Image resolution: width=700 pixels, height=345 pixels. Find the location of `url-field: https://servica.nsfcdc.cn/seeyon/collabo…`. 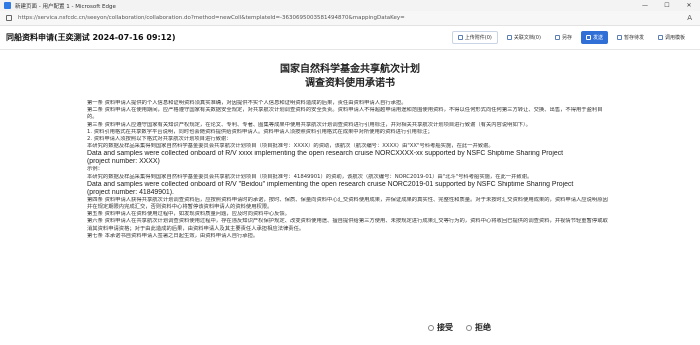

url-field: https://servica.nsfcdc.cn/seeyon/collabo… is located at coordinates (338, 18).